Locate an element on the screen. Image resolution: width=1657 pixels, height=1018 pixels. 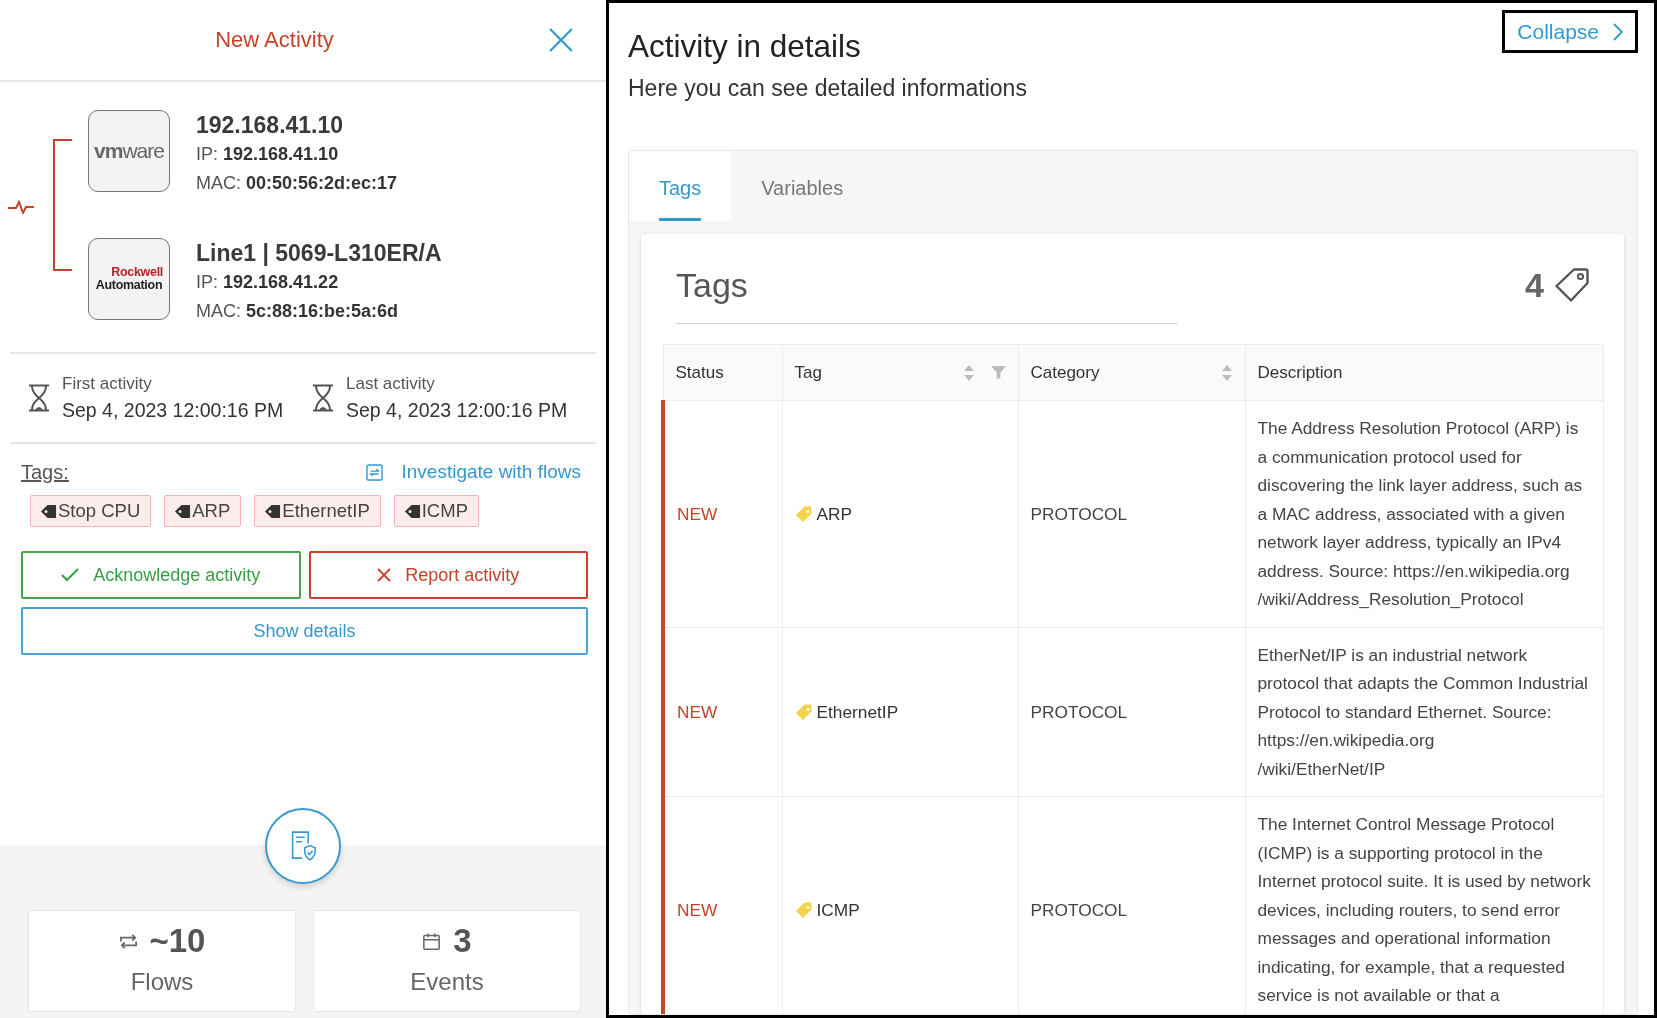
investigate-link: Investigate with flows is located at coordinates (473, 472).